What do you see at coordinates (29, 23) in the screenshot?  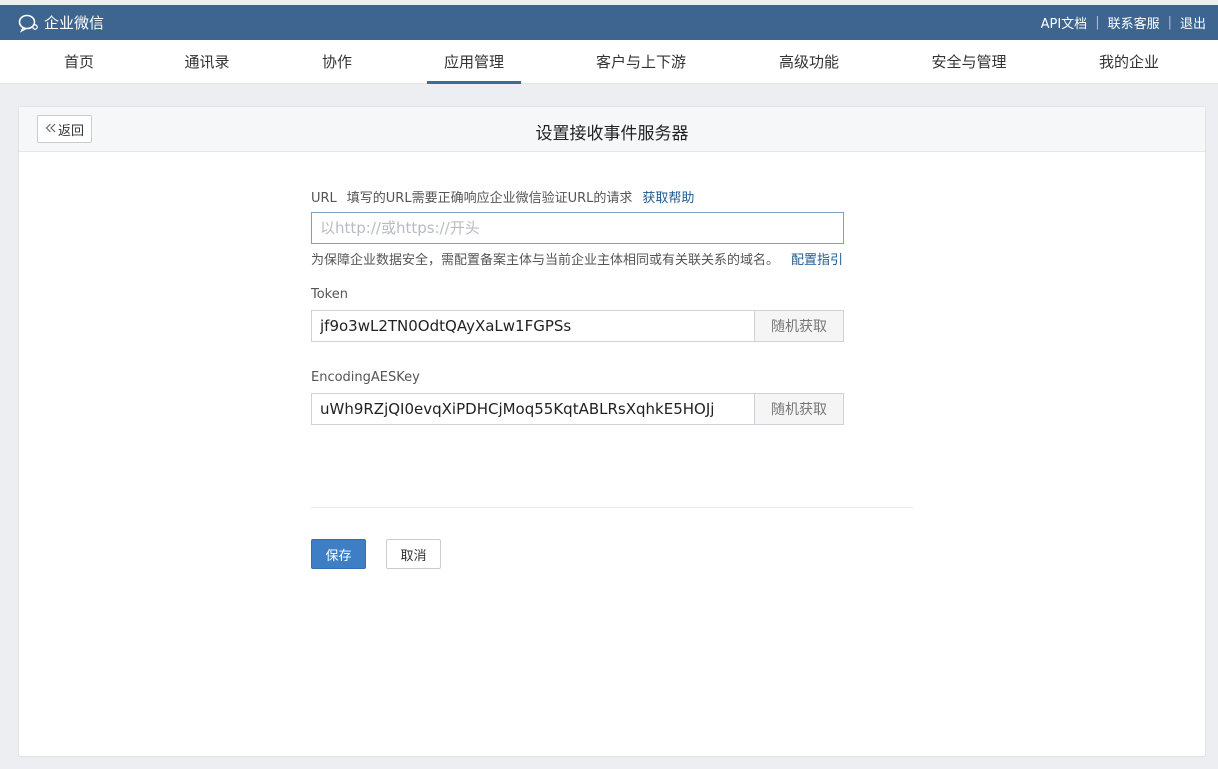 I see `wecom-logo-icon` at bounding box center [29, 23].